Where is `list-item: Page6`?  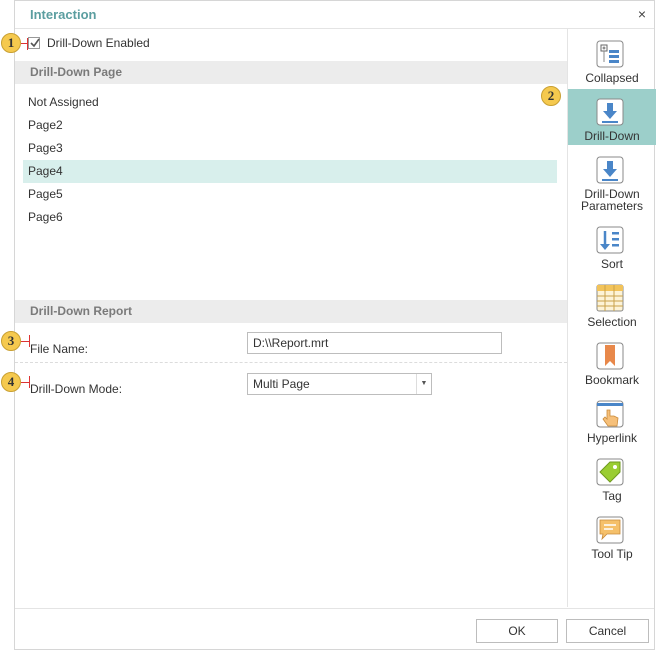 list-item: Page6 is located at coordinates (290, 217).